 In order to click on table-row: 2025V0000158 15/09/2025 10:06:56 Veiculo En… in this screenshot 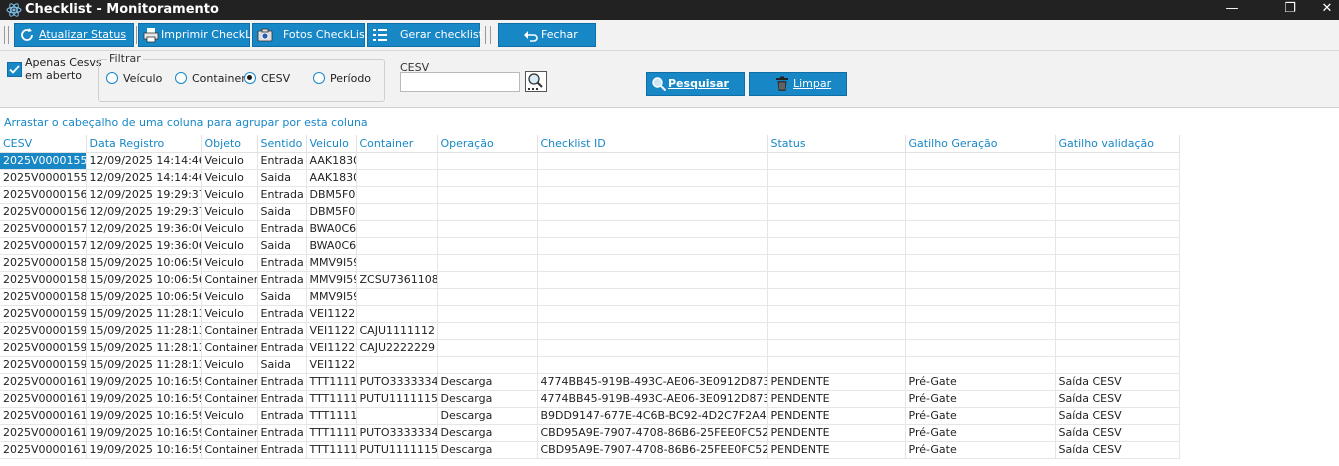, I will do `click(590, 263)`.